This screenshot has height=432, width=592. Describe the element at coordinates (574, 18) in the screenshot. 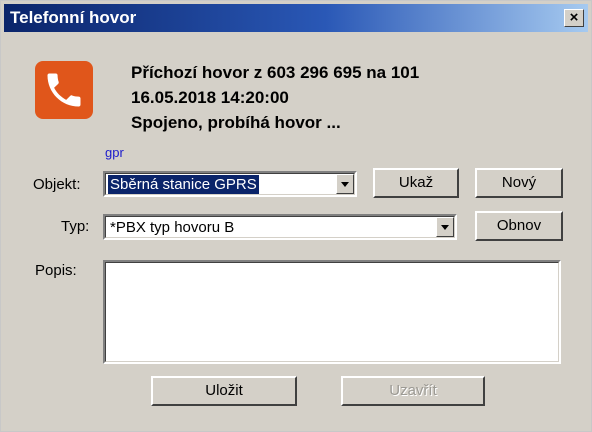

I see `close-button: ×` at that location.